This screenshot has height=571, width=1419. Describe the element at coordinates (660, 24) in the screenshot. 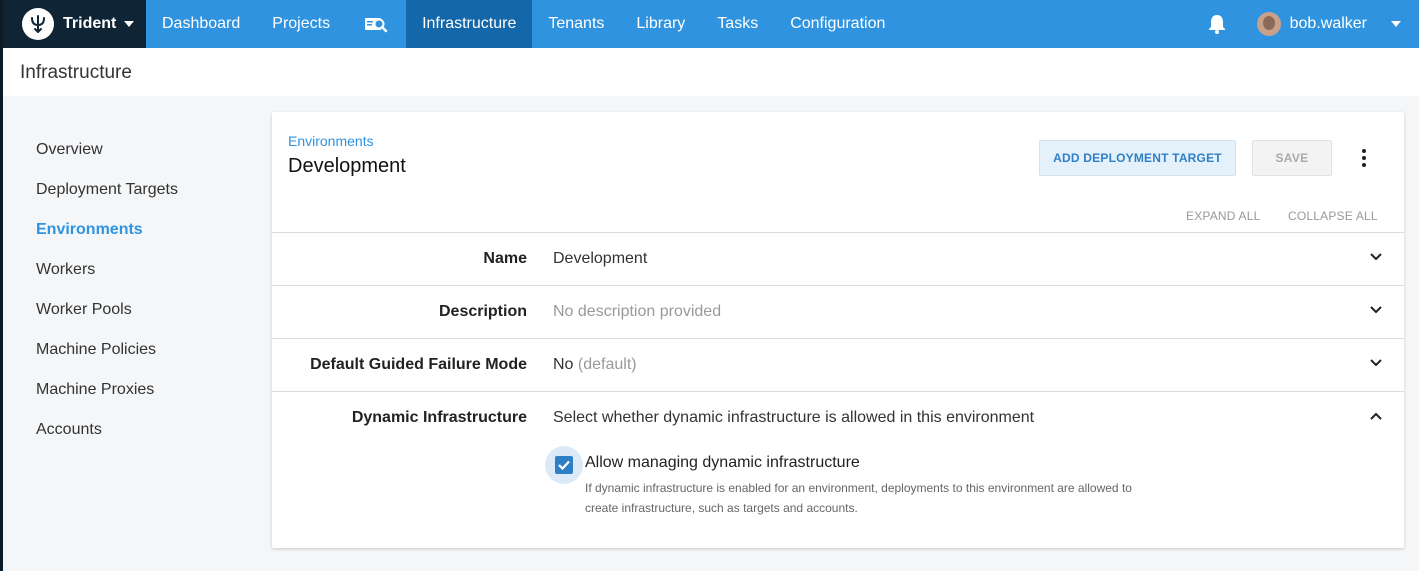

I see `nav-library: Library` at that location.